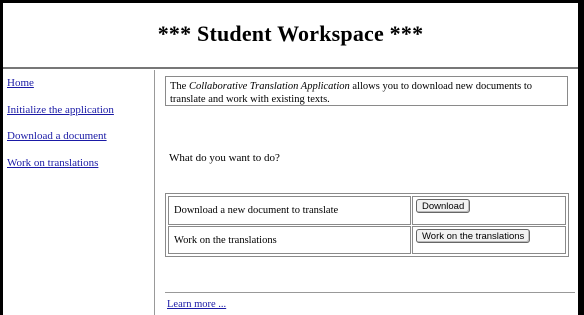  Describe the element at coordinates (581, 157) in the screenshot. I see `right-border` at that location.